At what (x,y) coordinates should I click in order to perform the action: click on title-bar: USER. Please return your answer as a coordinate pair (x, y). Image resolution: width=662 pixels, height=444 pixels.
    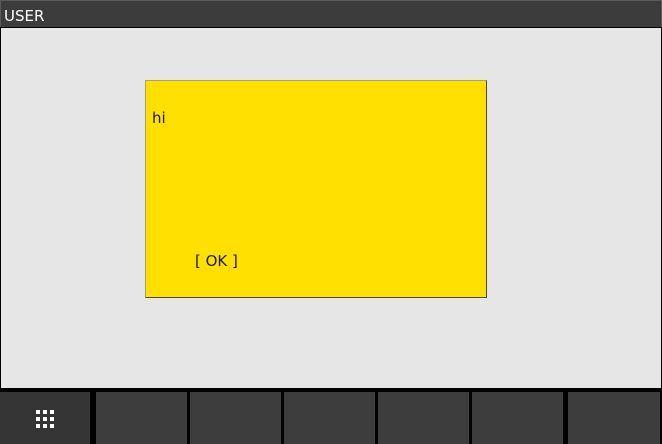
    Looking at the image, I should click on (331, 13).